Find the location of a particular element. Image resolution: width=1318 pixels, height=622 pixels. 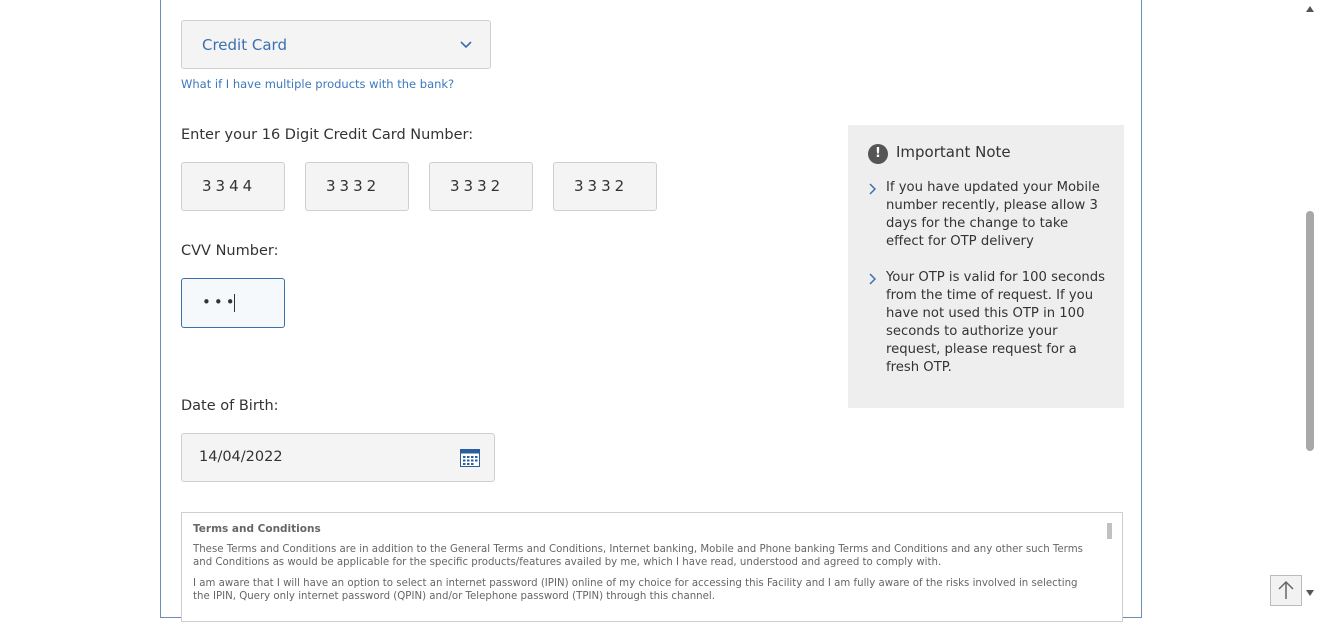

terms-title: Terms and Conditions is located at coordinates (257, 529).